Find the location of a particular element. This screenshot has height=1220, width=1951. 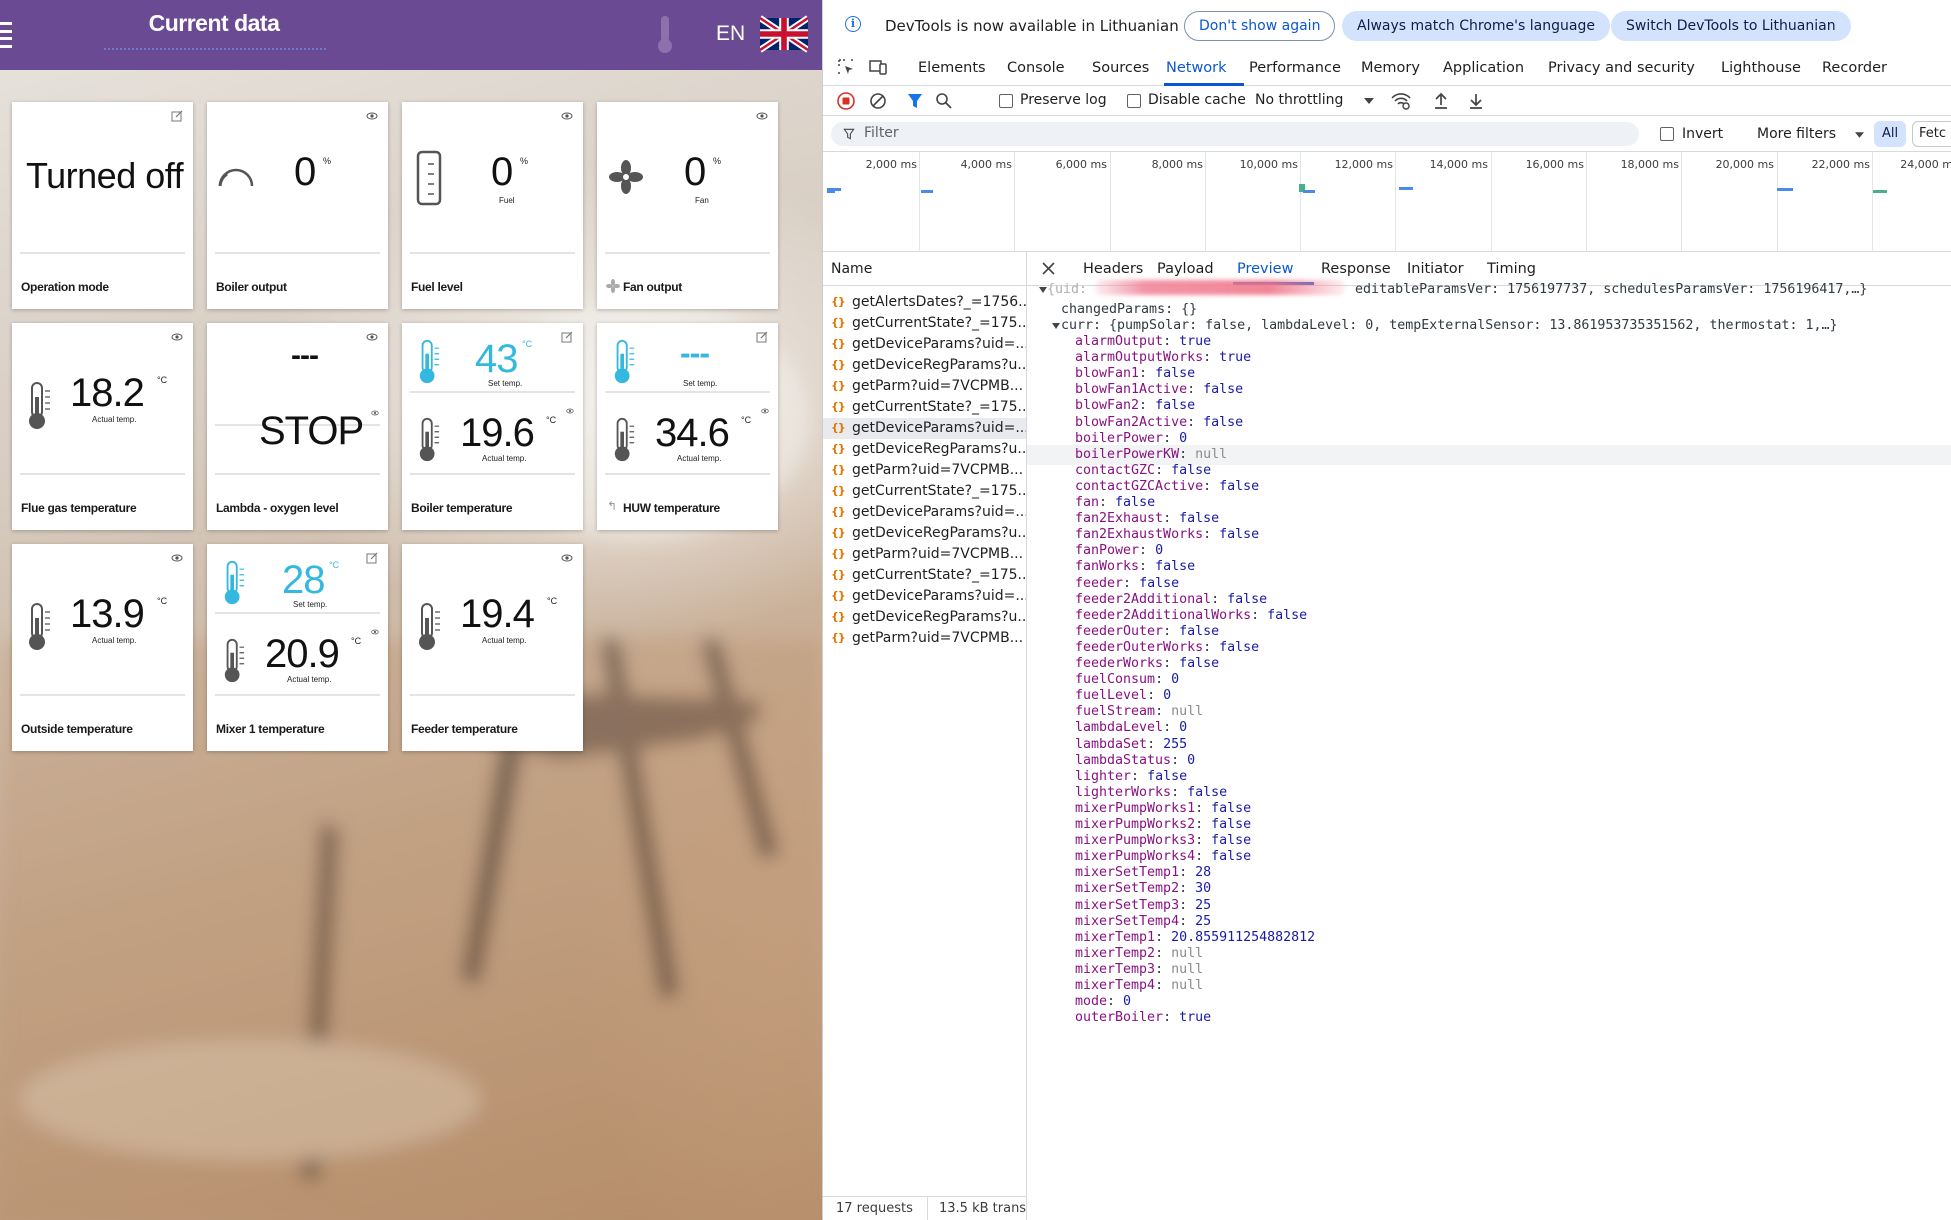

card-operation-mode: Turned off Operation mode is located at coordinates (102, 205).